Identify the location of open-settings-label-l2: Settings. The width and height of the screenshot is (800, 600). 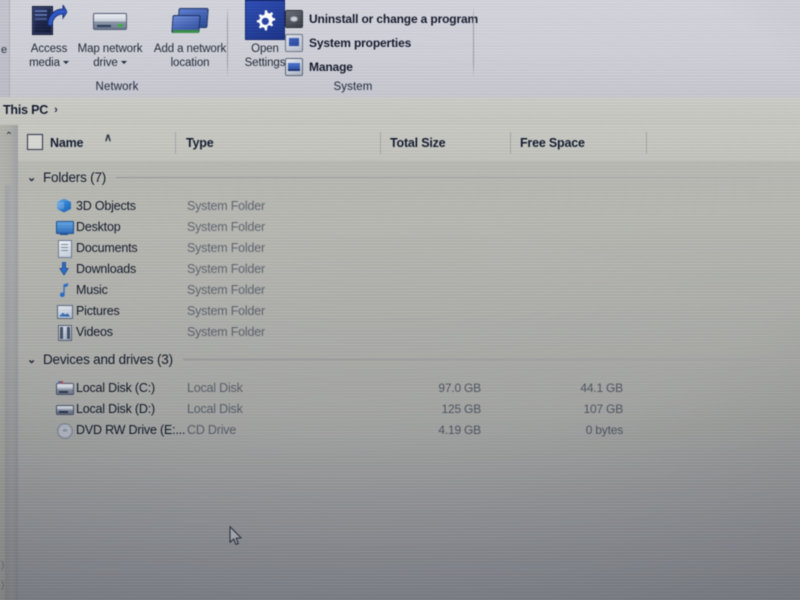
(265, 62).